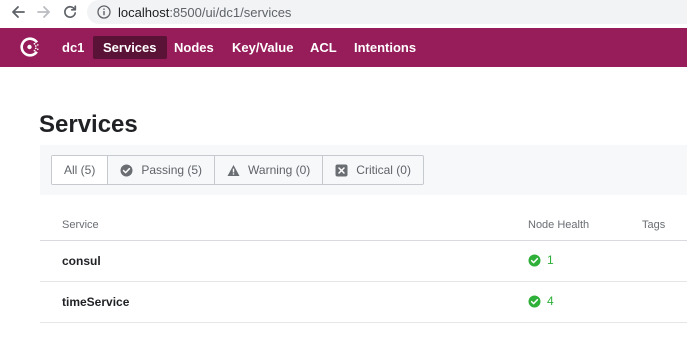  What do you see at coordinates (363, 261) in the screenshot?
I see `table-row: consul 1` at bounding box center [363, 261].